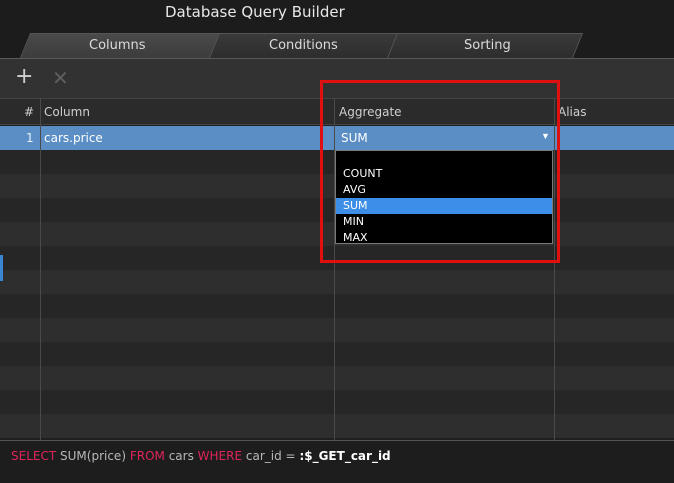  Describe the element at coordinates (117, 45) in the screenshot. I see `tab-columns-label: Columns` at that location.